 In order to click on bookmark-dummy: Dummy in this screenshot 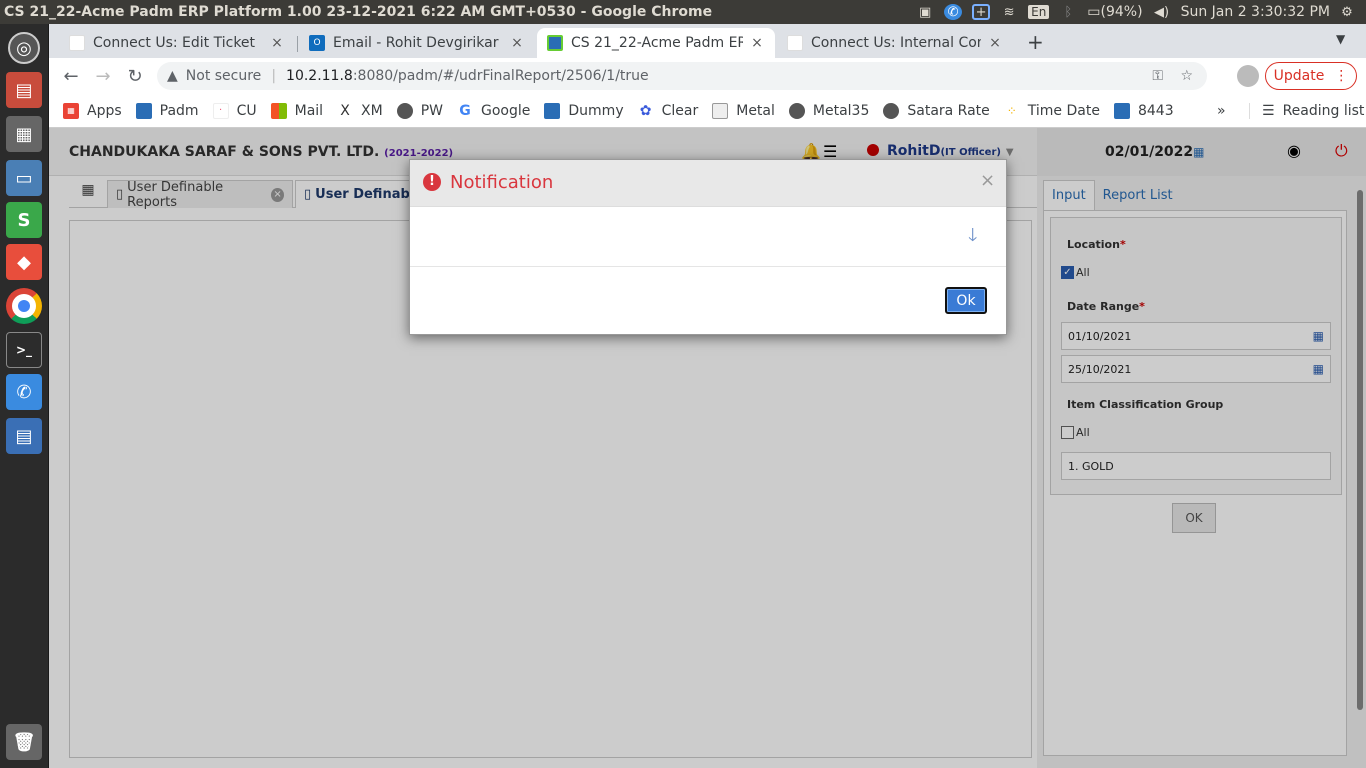, I will do `click(584, 110)`.